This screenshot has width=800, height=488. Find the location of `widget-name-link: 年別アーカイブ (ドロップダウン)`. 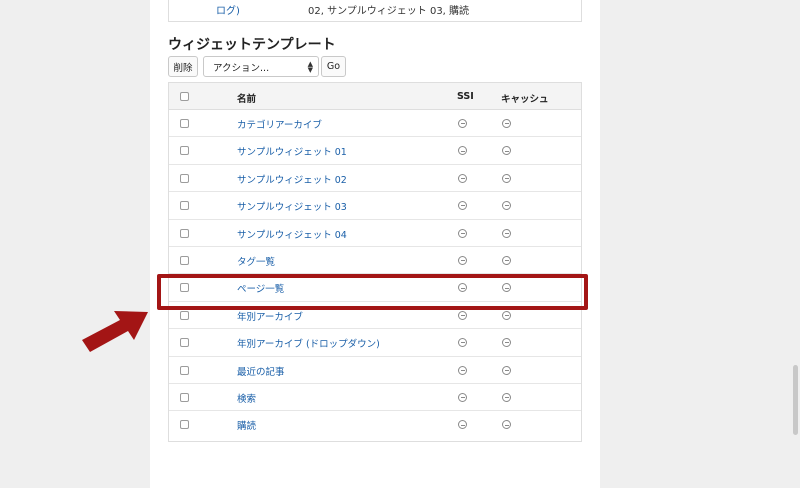

widget-name-link: 年別アーカイブ (ドロップダウン) is located at coordinates (308, 343).